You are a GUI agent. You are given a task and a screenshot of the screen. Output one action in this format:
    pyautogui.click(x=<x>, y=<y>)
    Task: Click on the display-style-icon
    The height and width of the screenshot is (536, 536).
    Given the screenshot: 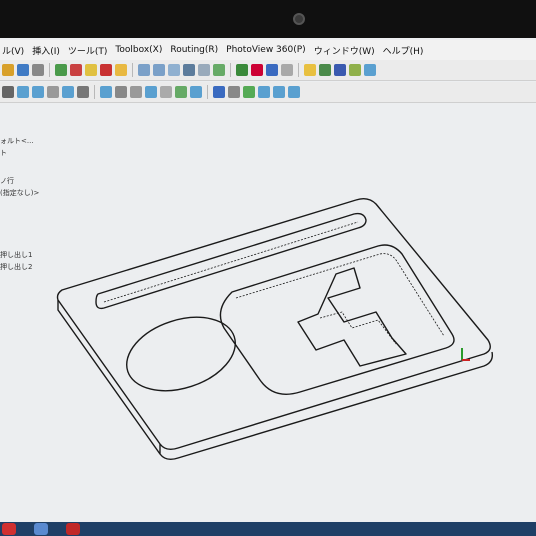 What is the action you would take?
    pyautogui.click(x=204, y=70)
    